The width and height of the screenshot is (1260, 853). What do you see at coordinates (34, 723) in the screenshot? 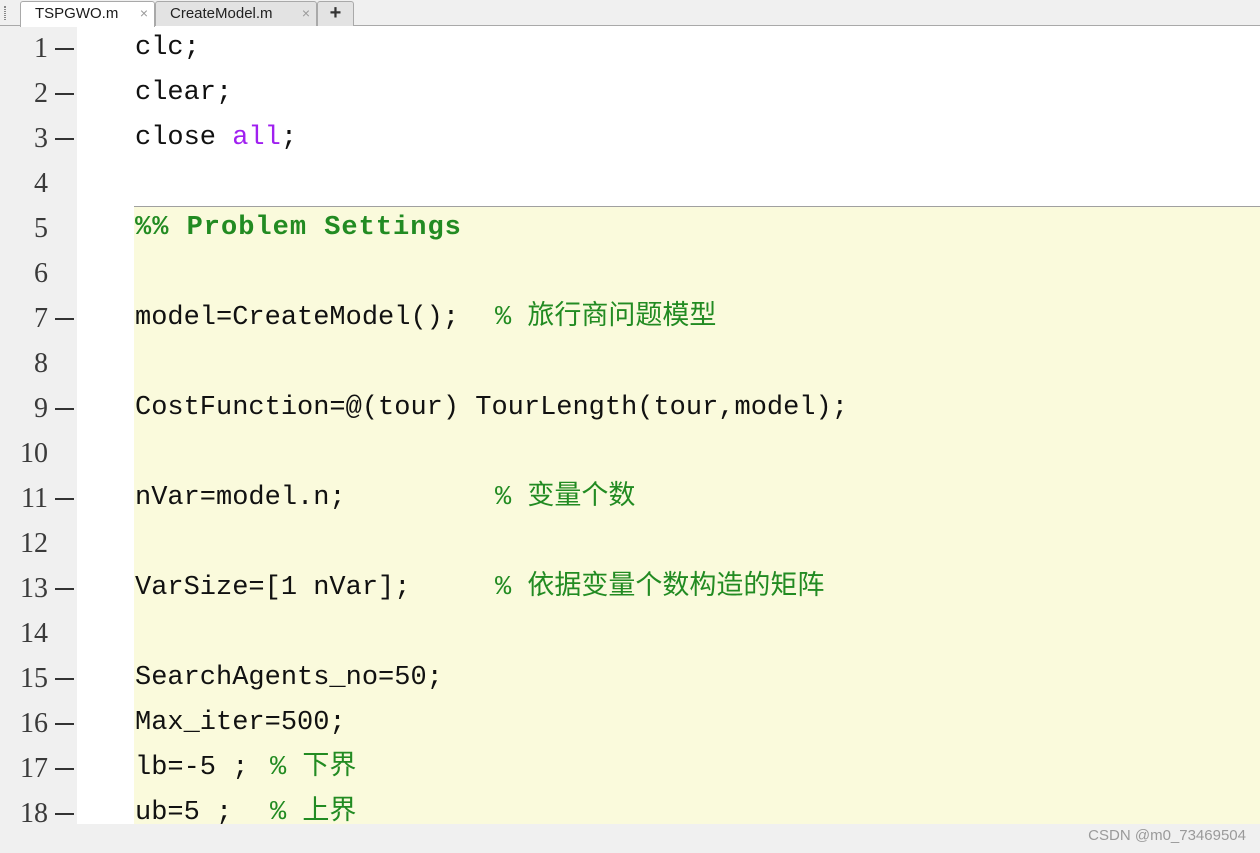
I see `line-number: 16` at bounding box center [34, 723].